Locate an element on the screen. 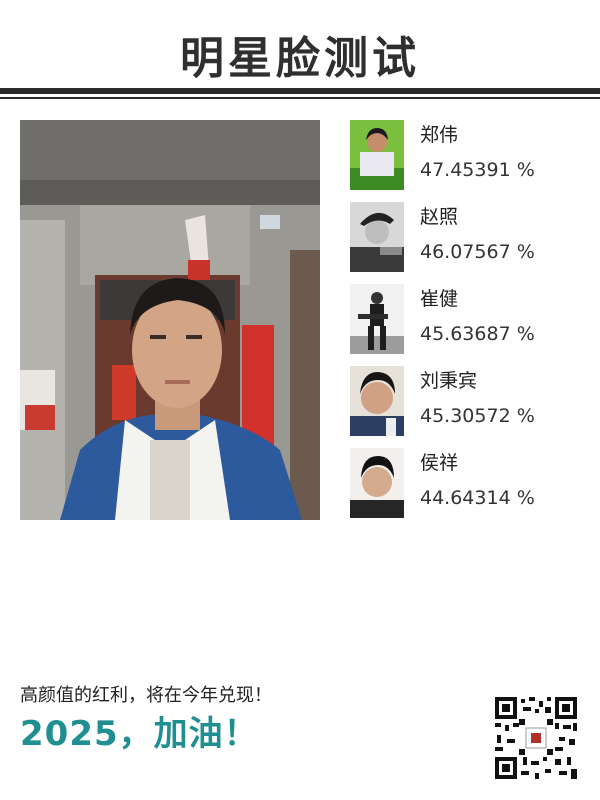 This screenshot has width=600, height=800. match-item: 刘秉宾 45.30572 % is located at coordinates (465, 401).